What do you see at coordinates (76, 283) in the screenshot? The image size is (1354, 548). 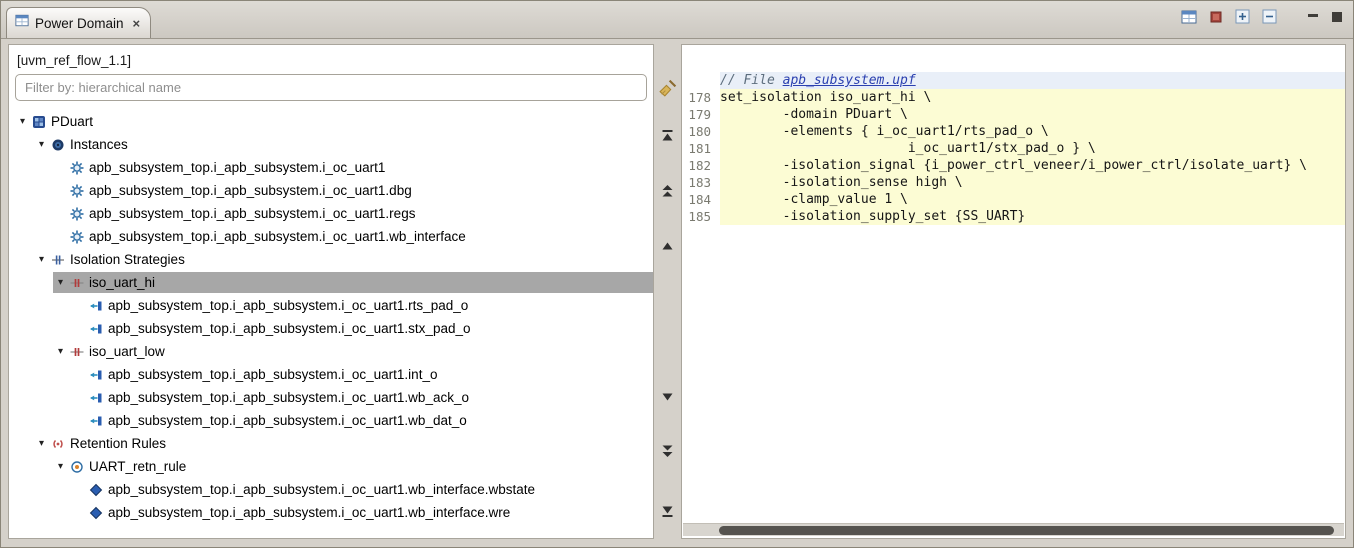 I see `iso-strategy-icon` at bounding box center [76, 283].